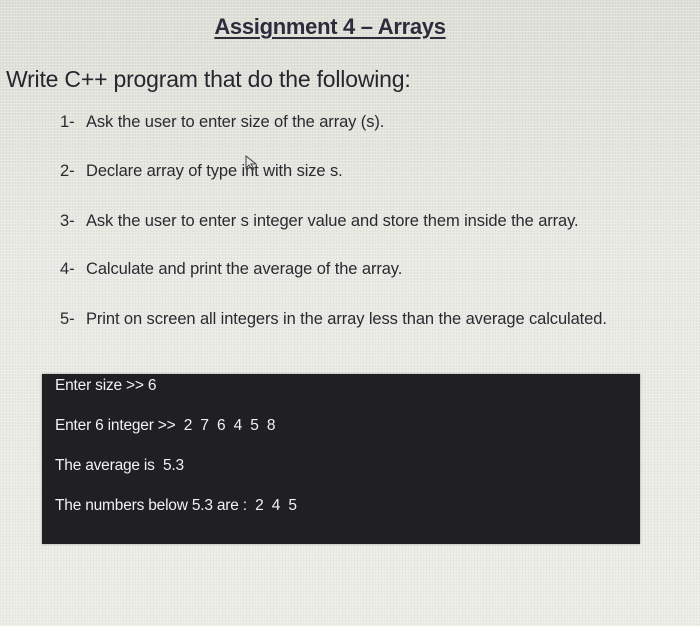 The image size is (700, 626). Describe the element at coordinates (67, 171) in the screenshot. I see `step-number: 2-` at that location.